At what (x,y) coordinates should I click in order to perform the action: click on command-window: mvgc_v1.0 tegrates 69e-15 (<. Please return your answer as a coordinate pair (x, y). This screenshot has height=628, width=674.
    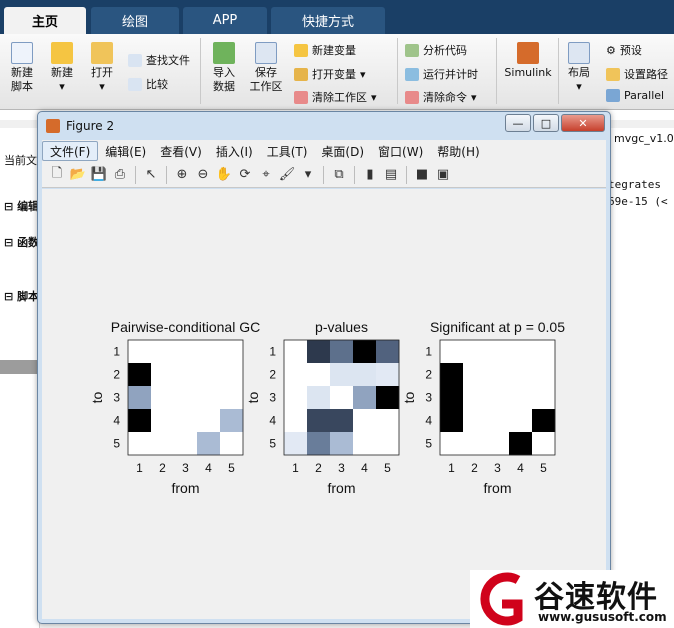
    Looking at the image, I should click on (641, 378).